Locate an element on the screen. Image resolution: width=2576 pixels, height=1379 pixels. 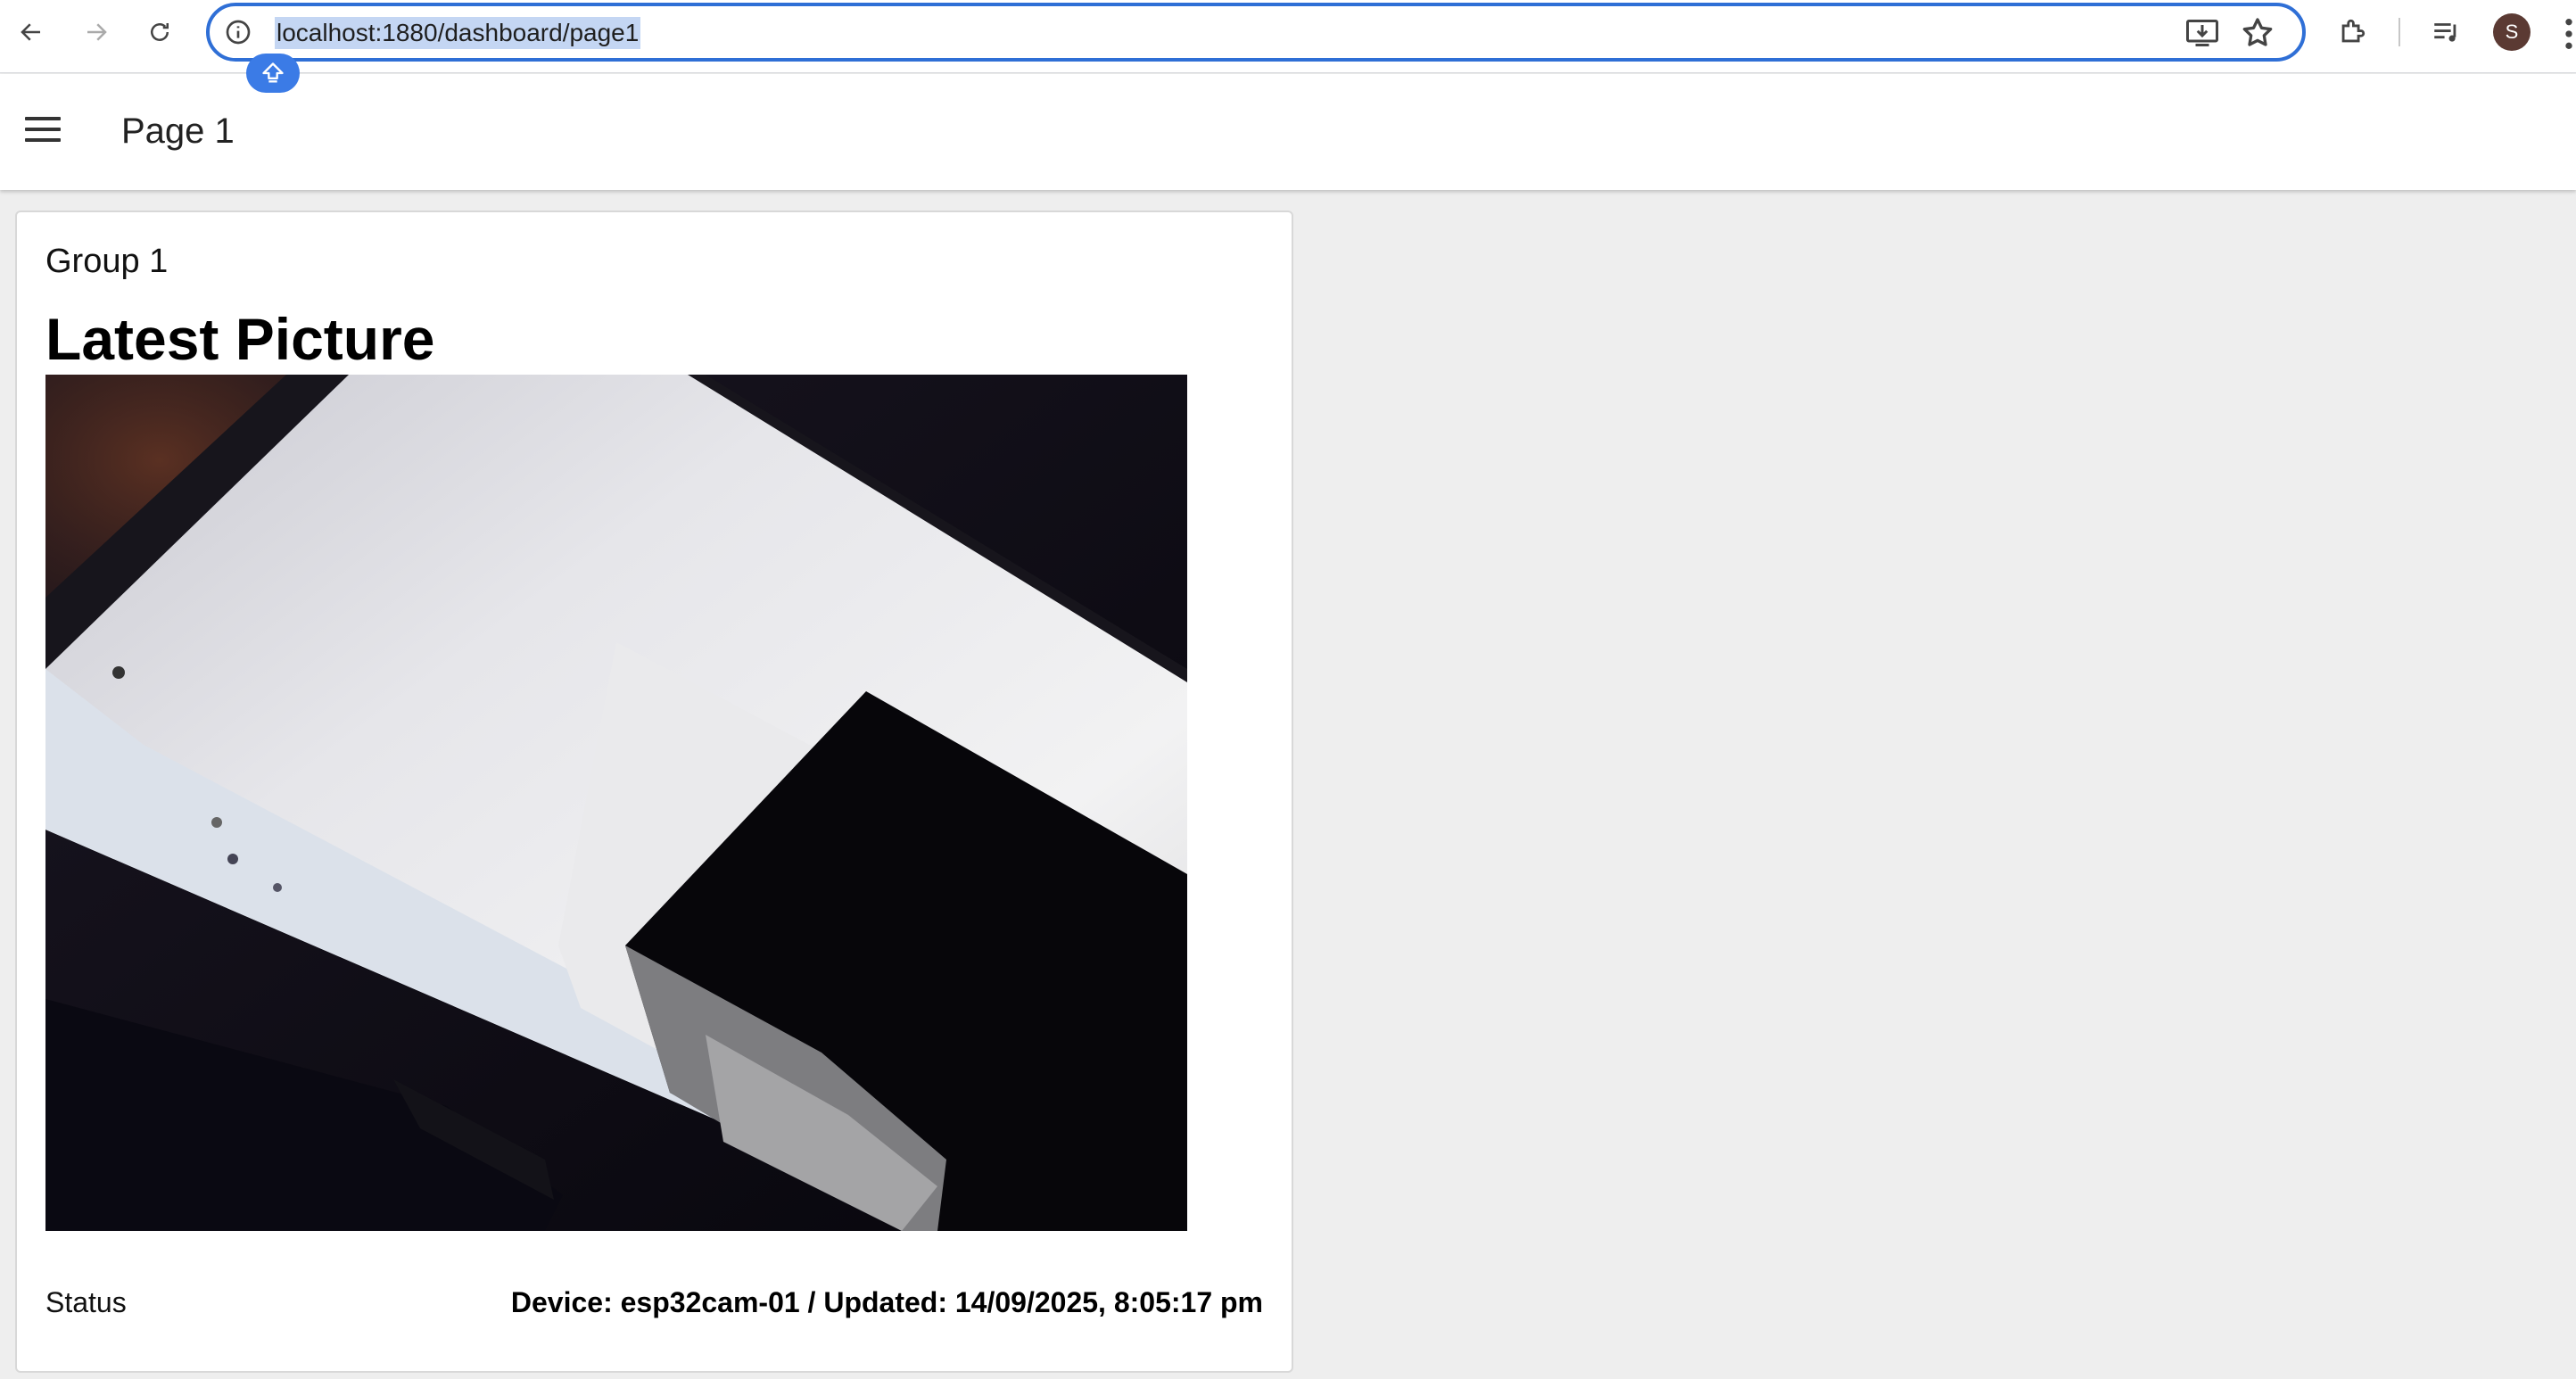
back-button is located at coordinates (31, 32).